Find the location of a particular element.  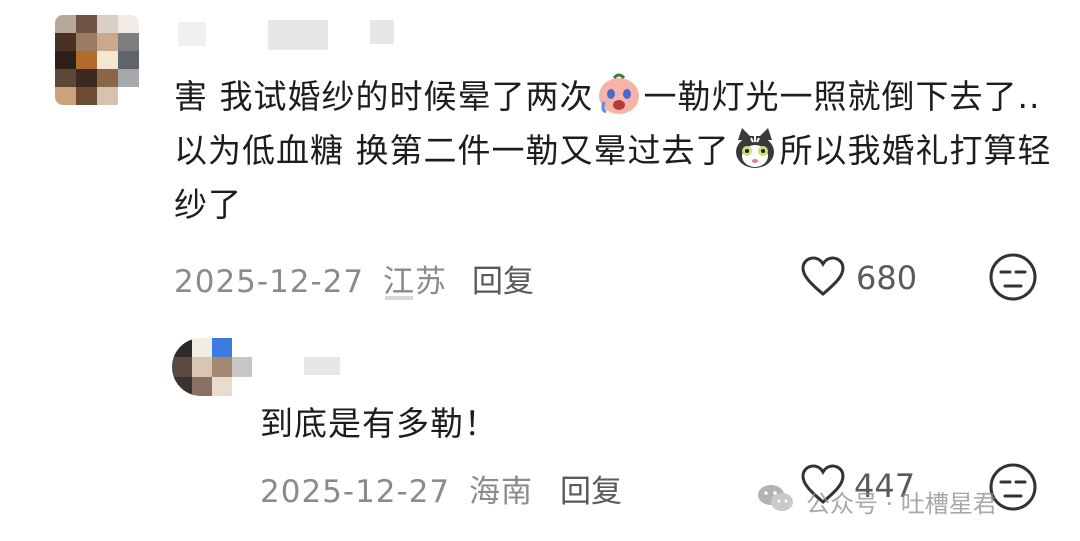

comment-location: 海南 is located at coordinates (501, 492).